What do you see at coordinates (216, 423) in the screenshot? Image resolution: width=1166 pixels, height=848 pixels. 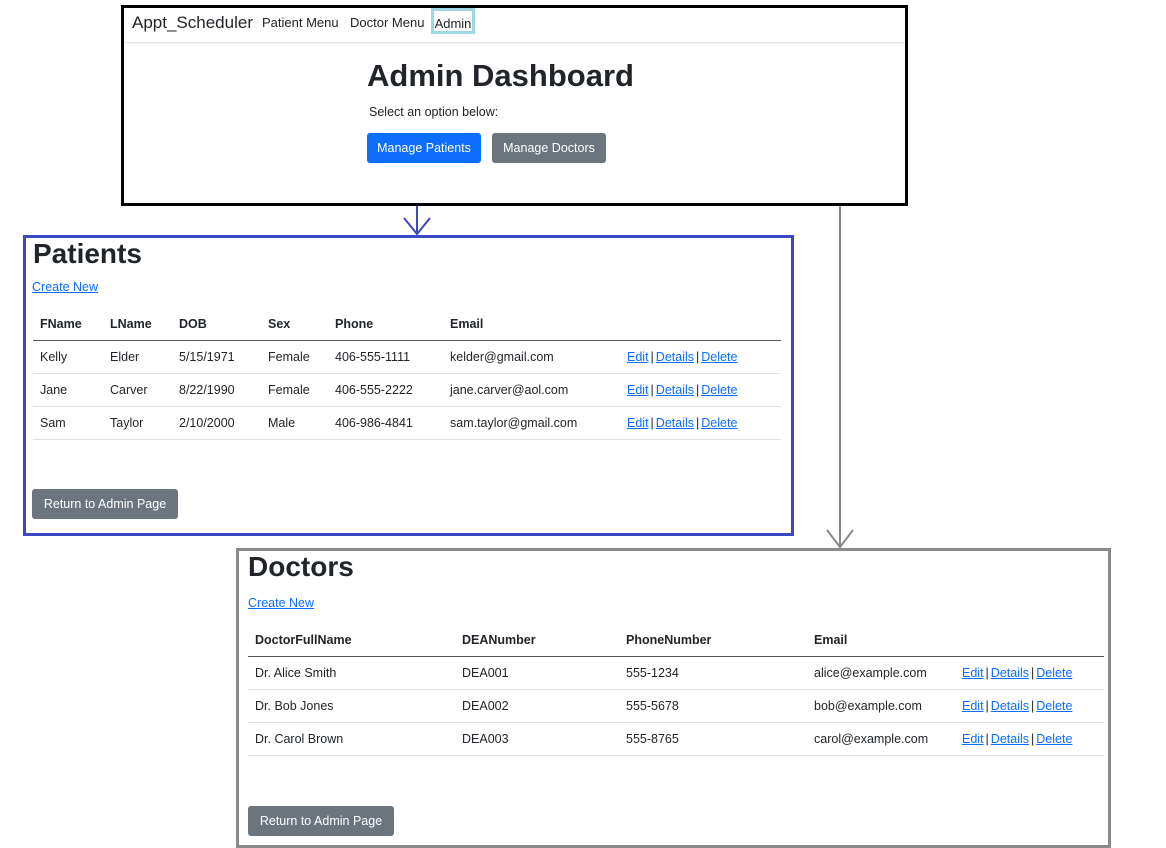 I see `cell-dob: 2/10/2000` at bounding box center [216, 423].